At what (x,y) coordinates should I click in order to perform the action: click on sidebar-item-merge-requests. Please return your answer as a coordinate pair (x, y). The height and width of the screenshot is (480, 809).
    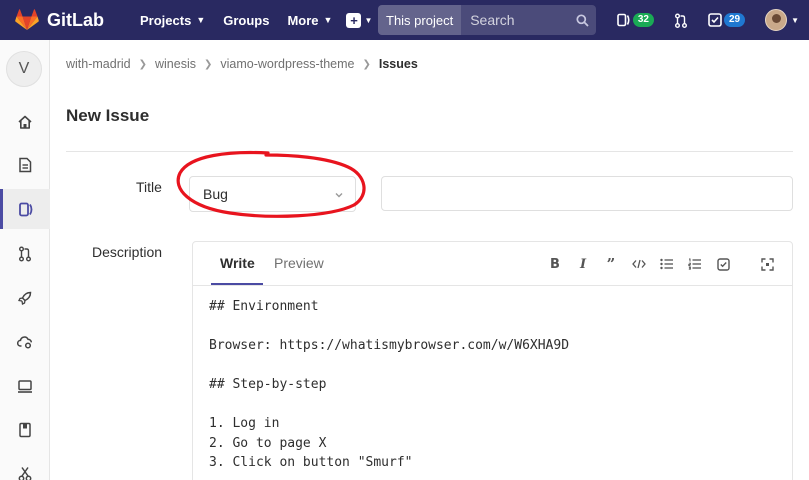
    Looking at the image, I should click on (25, 254).